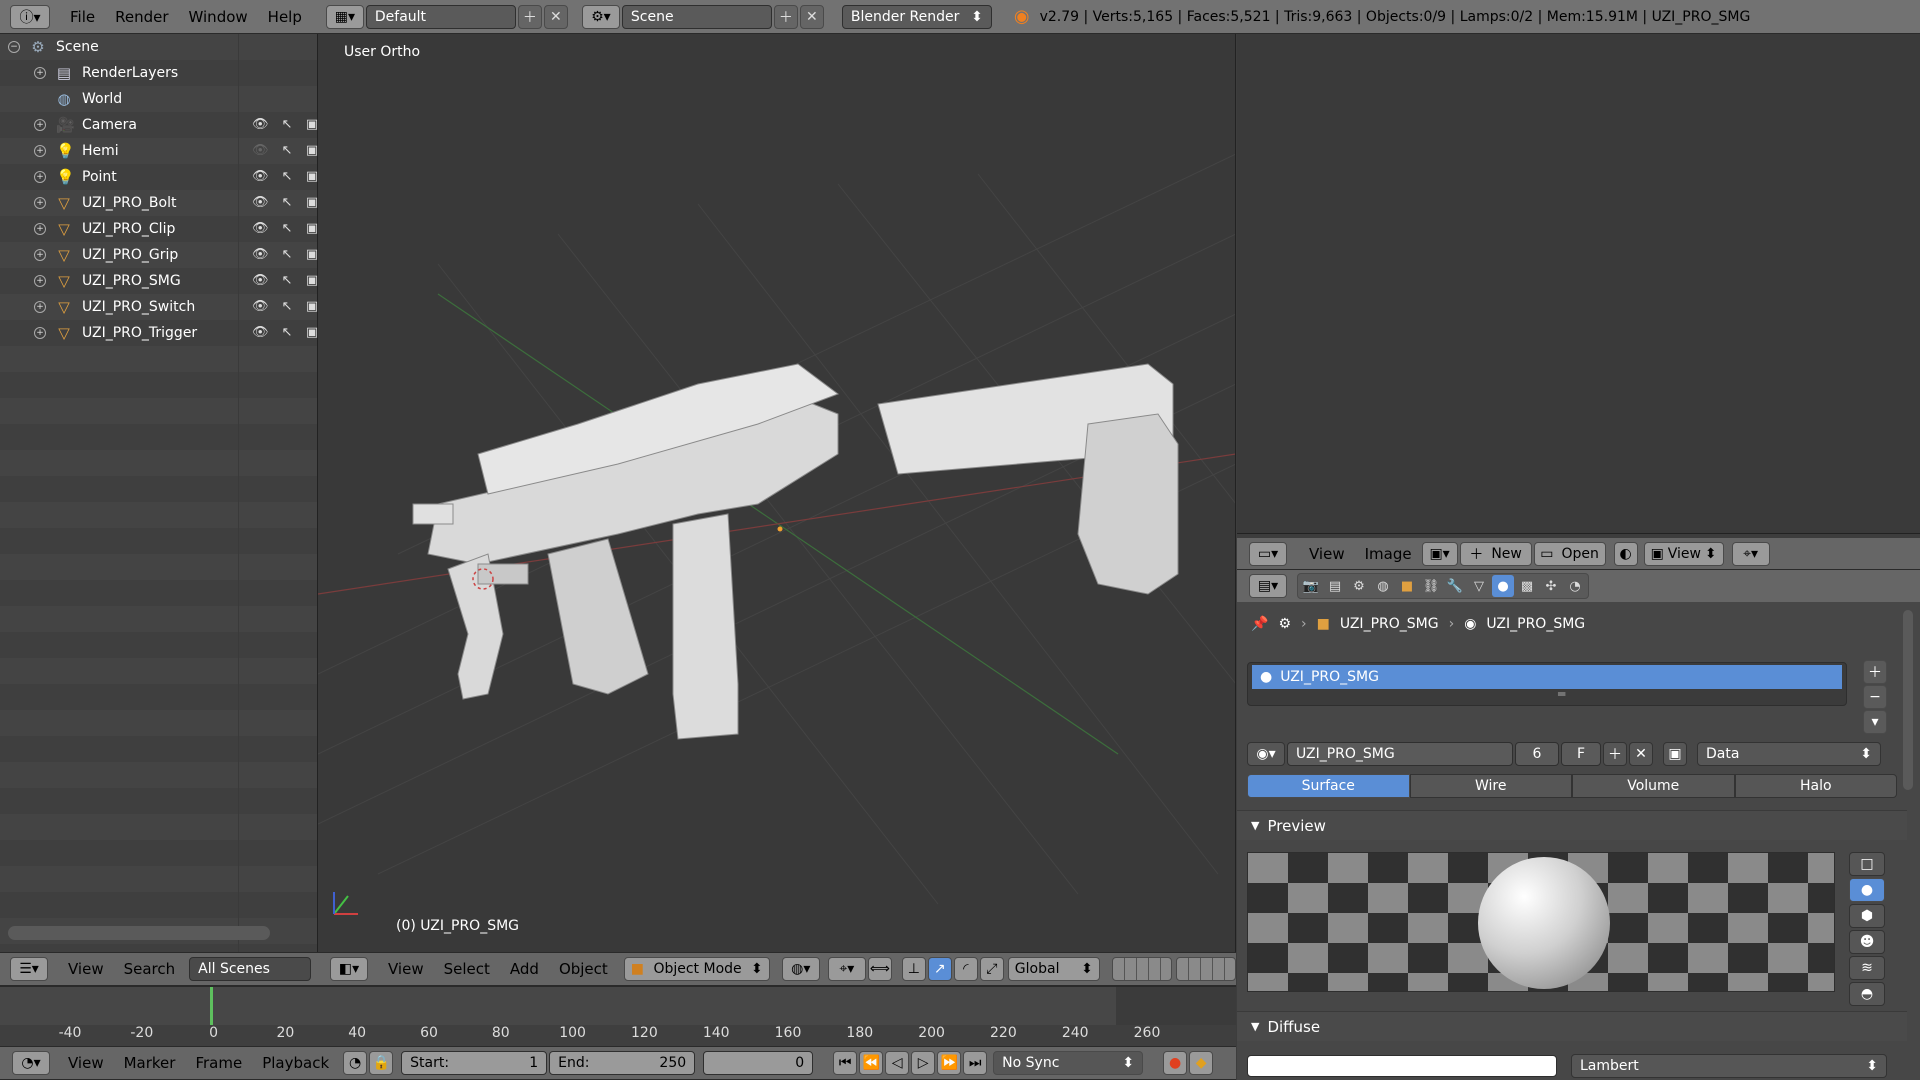 Image resolution: width=1920 pixels, height=1080 pixels. What do you see at coordinates (1875, 672) in the screenshot?
I see `add-slot-button: ＋` at bounding box center [1875, 672].